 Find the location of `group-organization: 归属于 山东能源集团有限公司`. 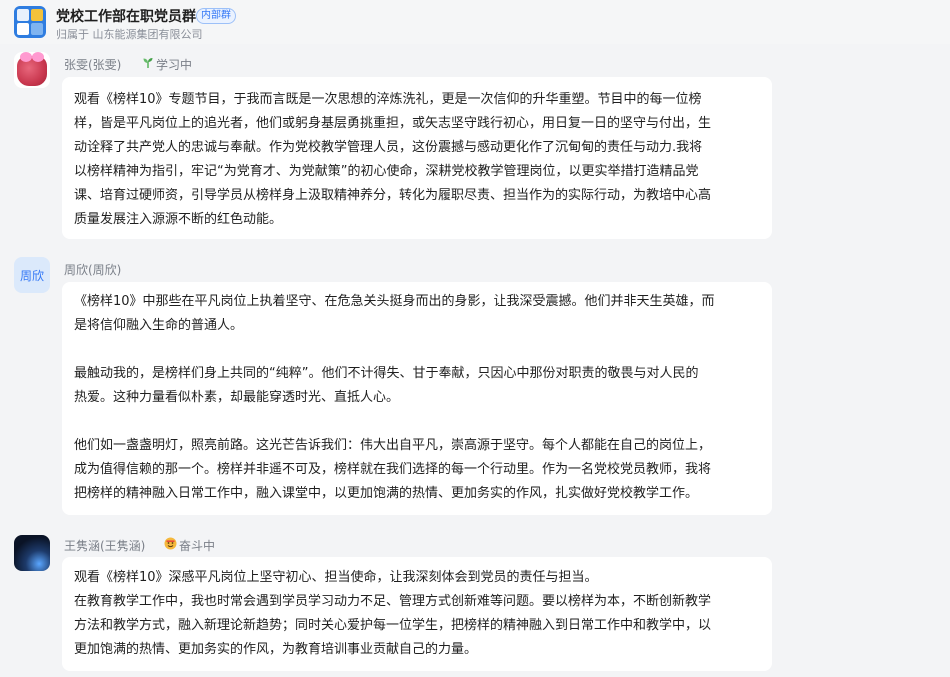

group-organization: 归属于 山东能源集团有限公司 is located at coordinates (129, 34).